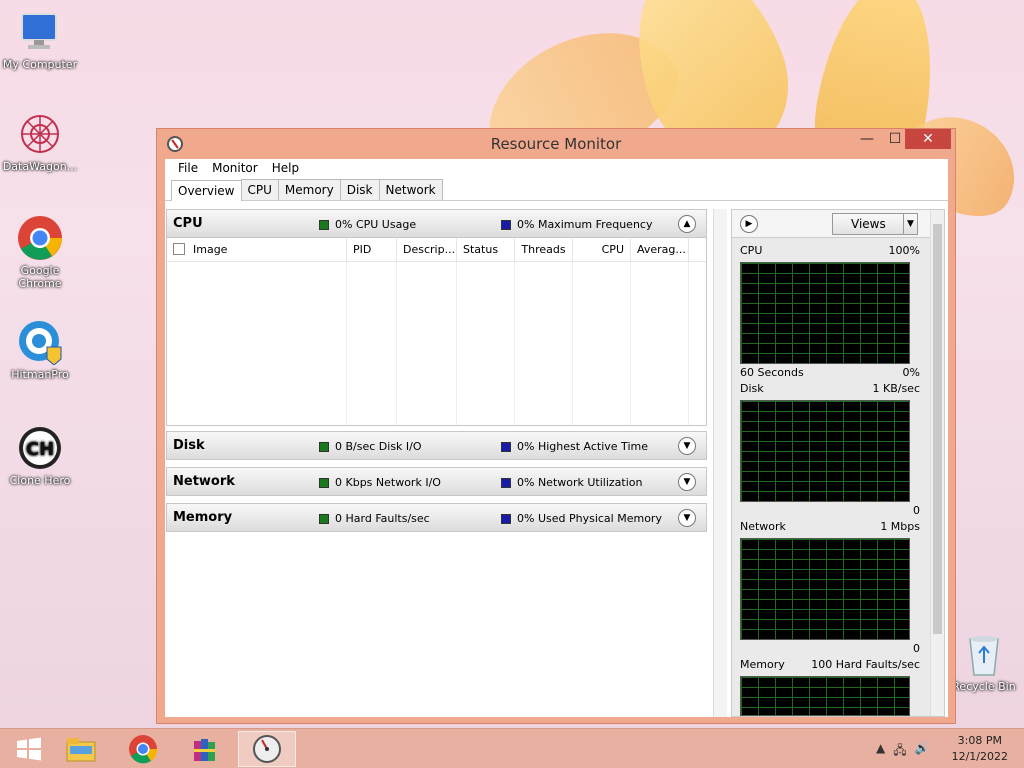 The image size is (1024, 768). What do you see at coordinates (259, 189) in the screenshot?
I see `tab-cpu: CPU` at bounding box center [259, 189].